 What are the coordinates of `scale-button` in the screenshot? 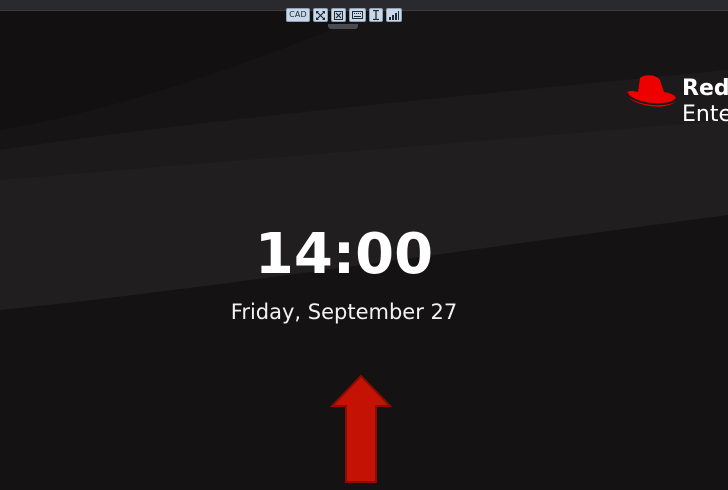 It's located at (338, 15).